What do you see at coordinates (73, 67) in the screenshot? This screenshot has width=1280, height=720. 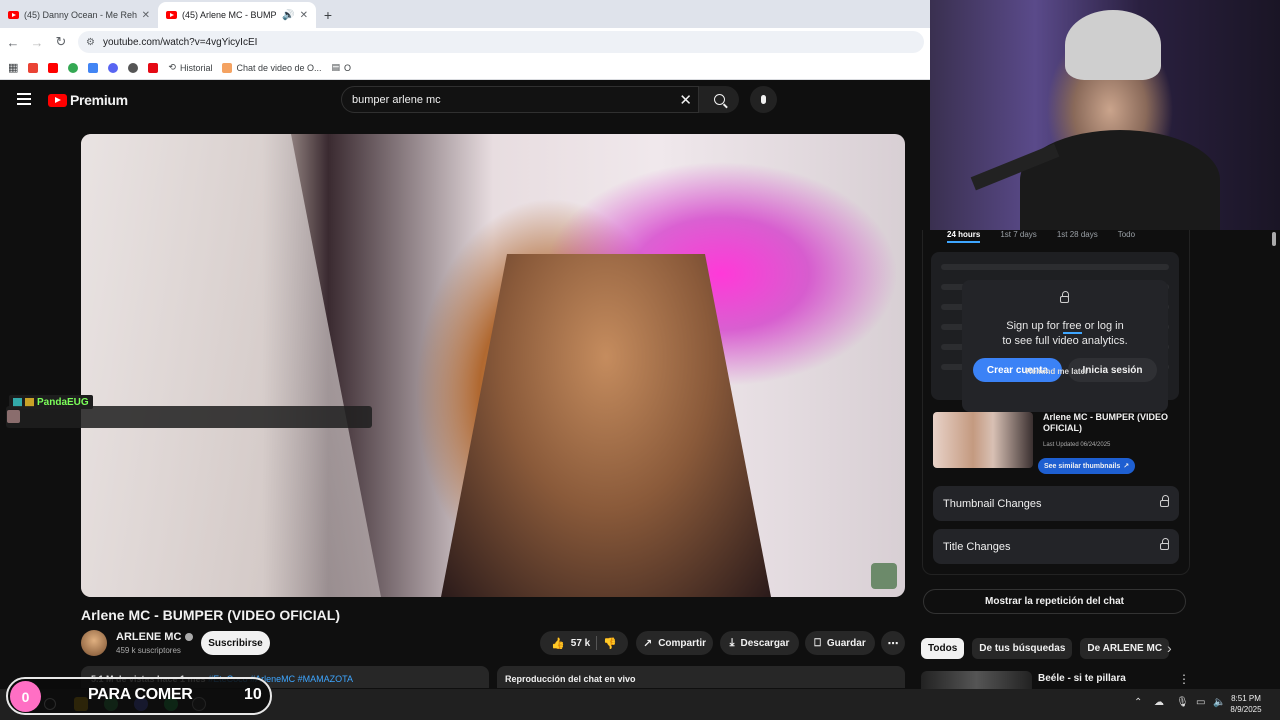 I see `maps-icon` at bounding box center [73, 67].